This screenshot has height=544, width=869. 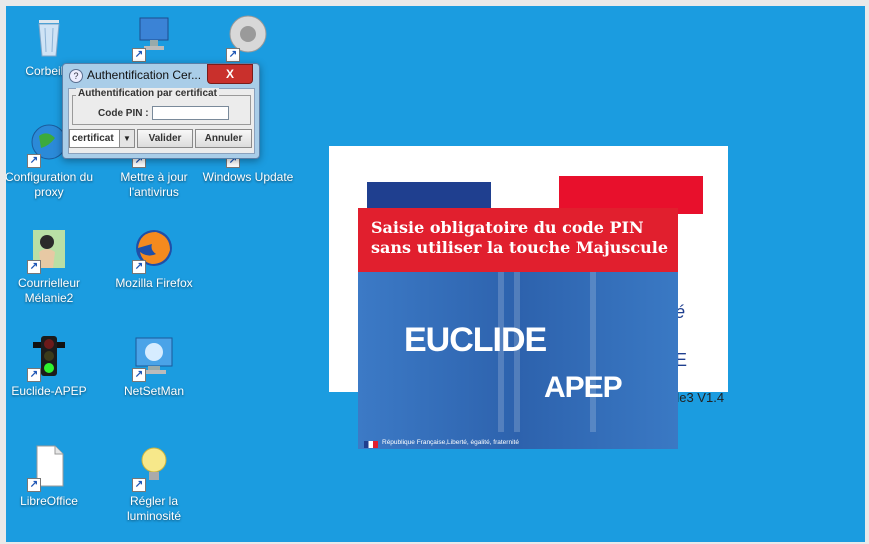 I want to click on mail-client-icon: ↗, so click(x=49, y=249).